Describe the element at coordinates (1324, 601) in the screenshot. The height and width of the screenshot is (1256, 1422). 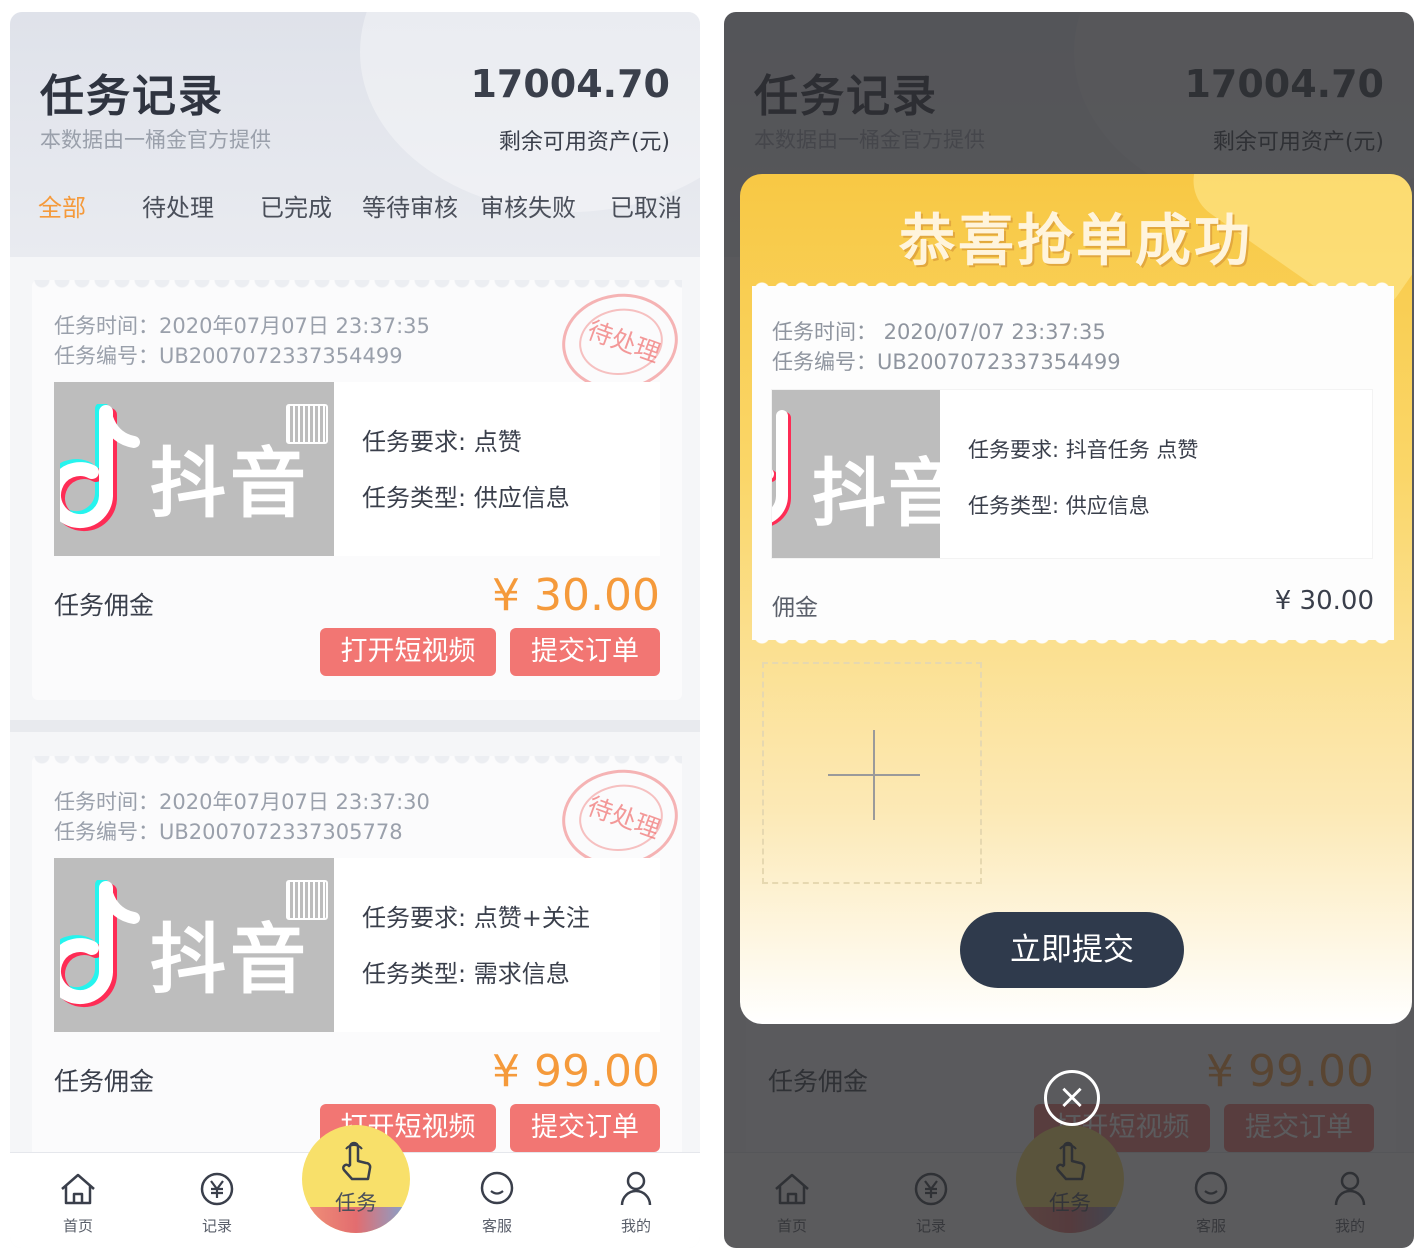
I see `modal-fee: ¥ 30.00` at that location.